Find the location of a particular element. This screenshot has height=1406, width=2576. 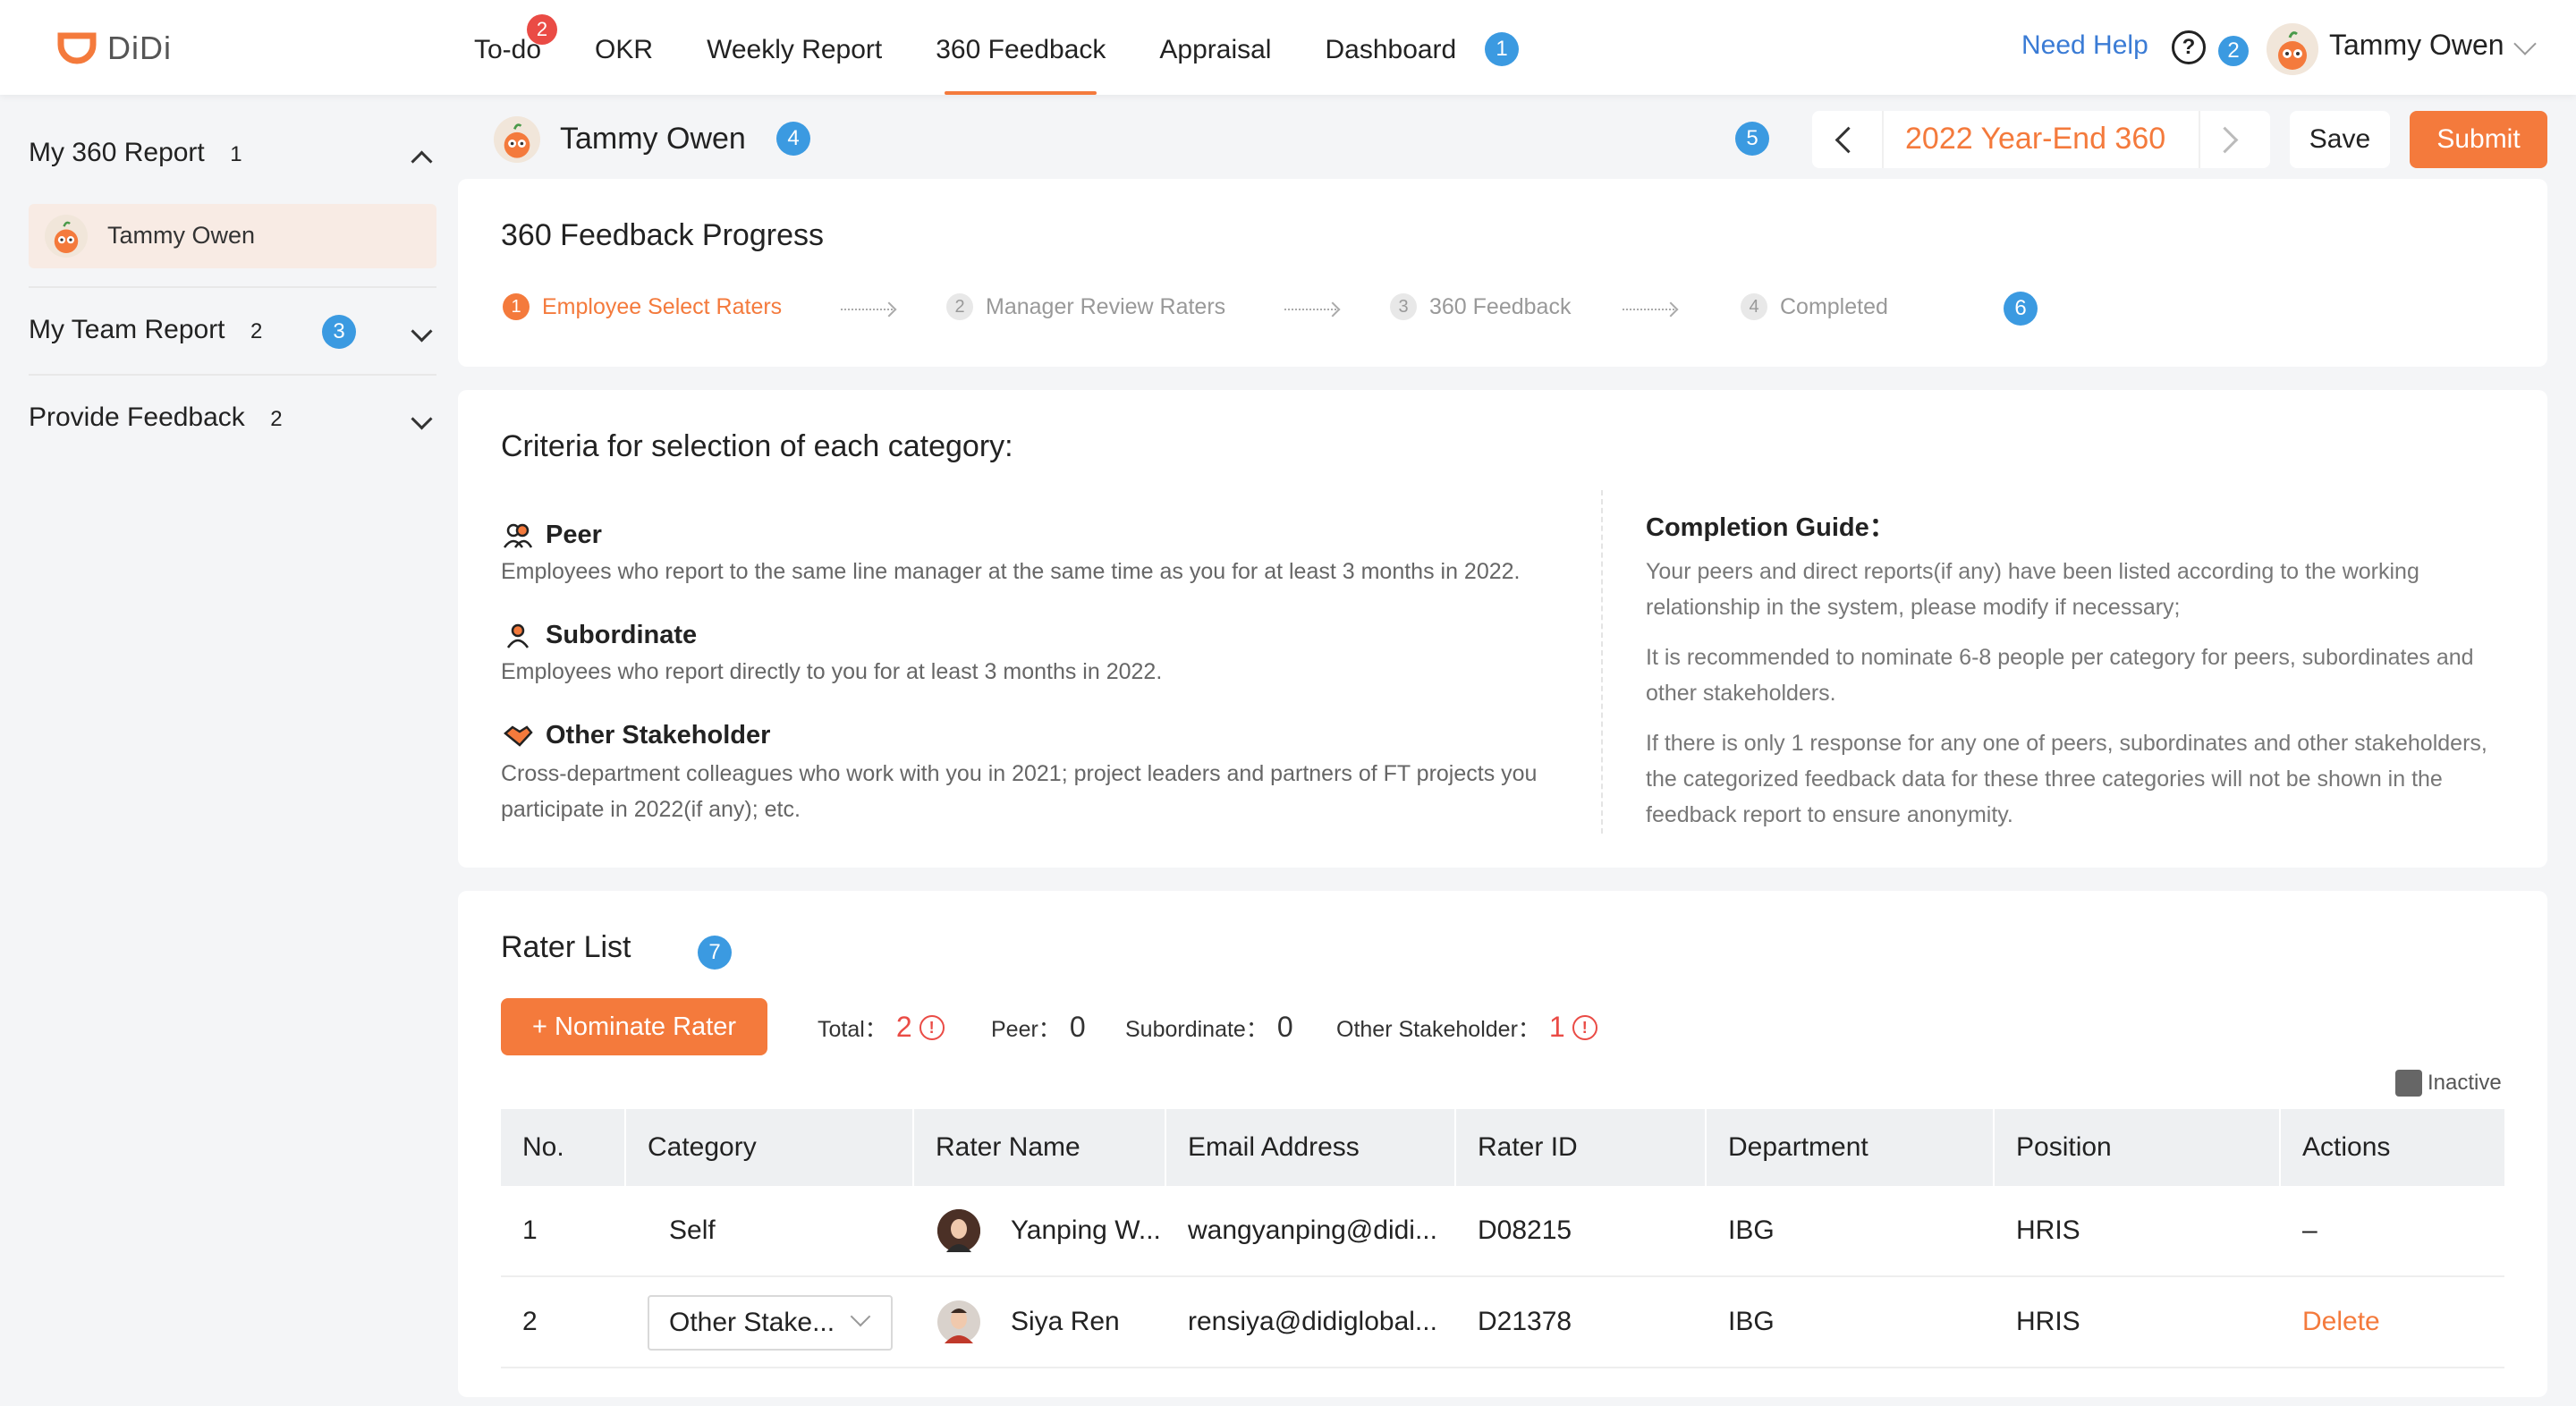

annotation-marker: 3 is located at coordinates (339, 332).